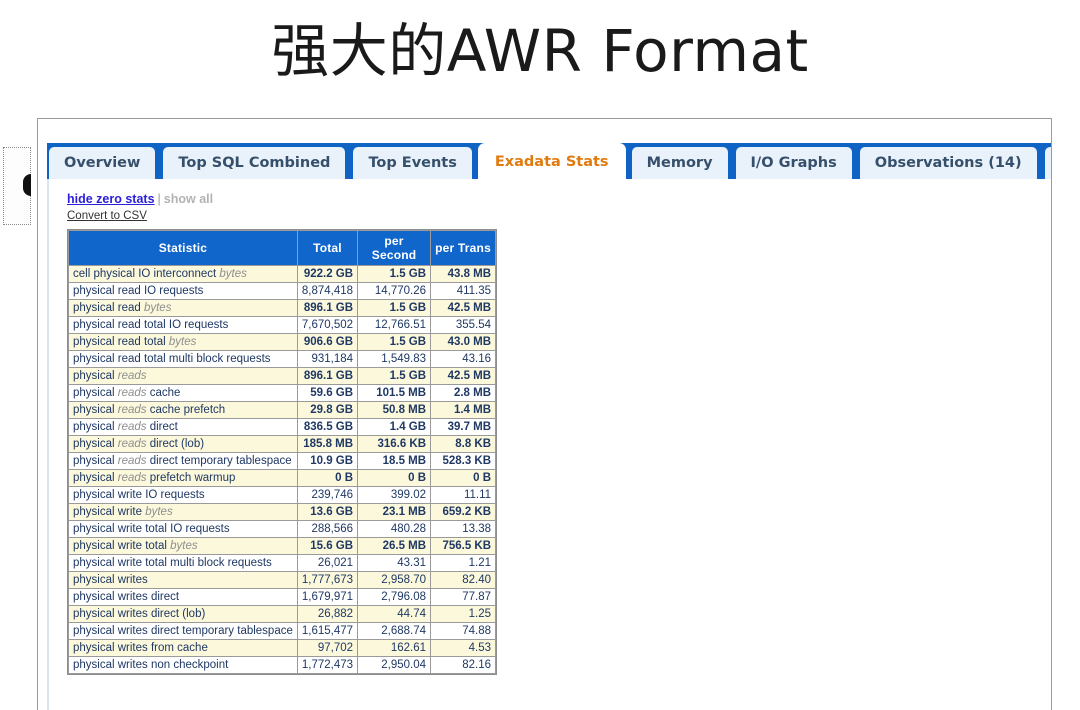 Image resolution: width=1080 pixels, height=710 pixels. I want to click on cell-per-second: 101.5 MB, so click(394, 393).